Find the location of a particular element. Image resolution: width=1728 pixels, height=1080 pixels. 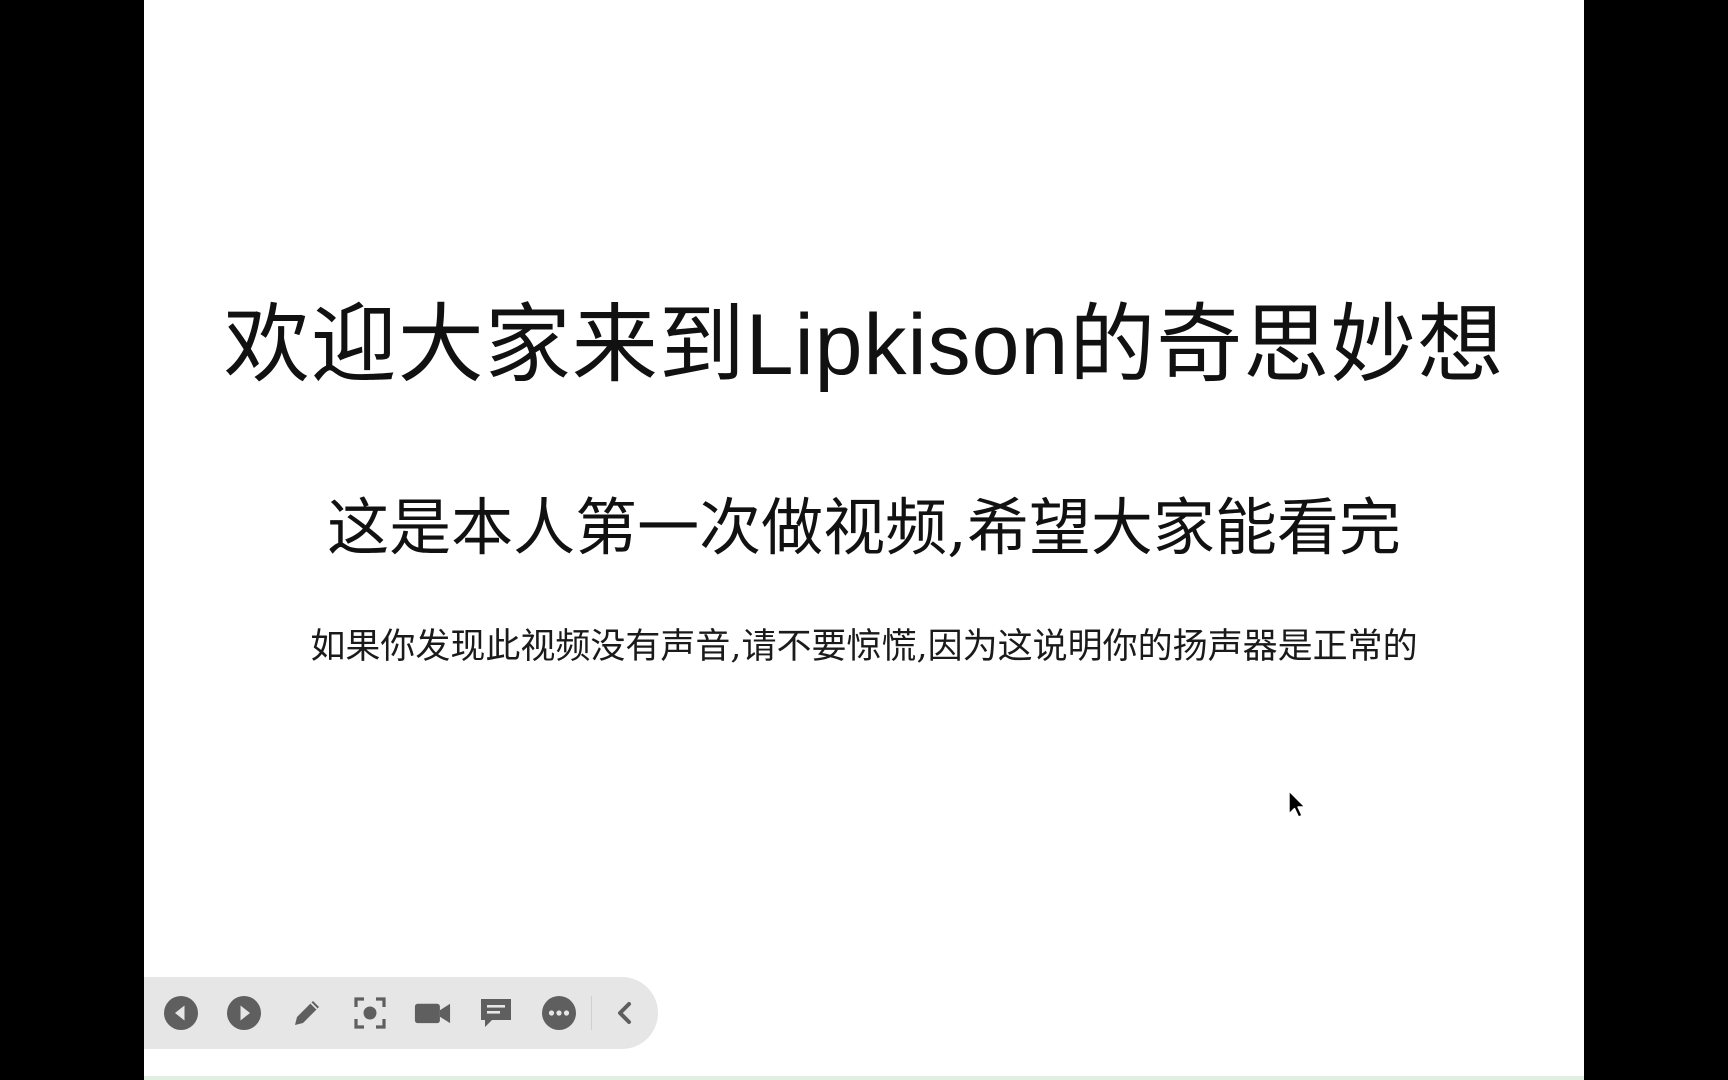

slide-note: 如果你发现此视频没有声音,请不要惊慌,因为这说明你的扬声器是正常的 is located at coordinates (864, 647).